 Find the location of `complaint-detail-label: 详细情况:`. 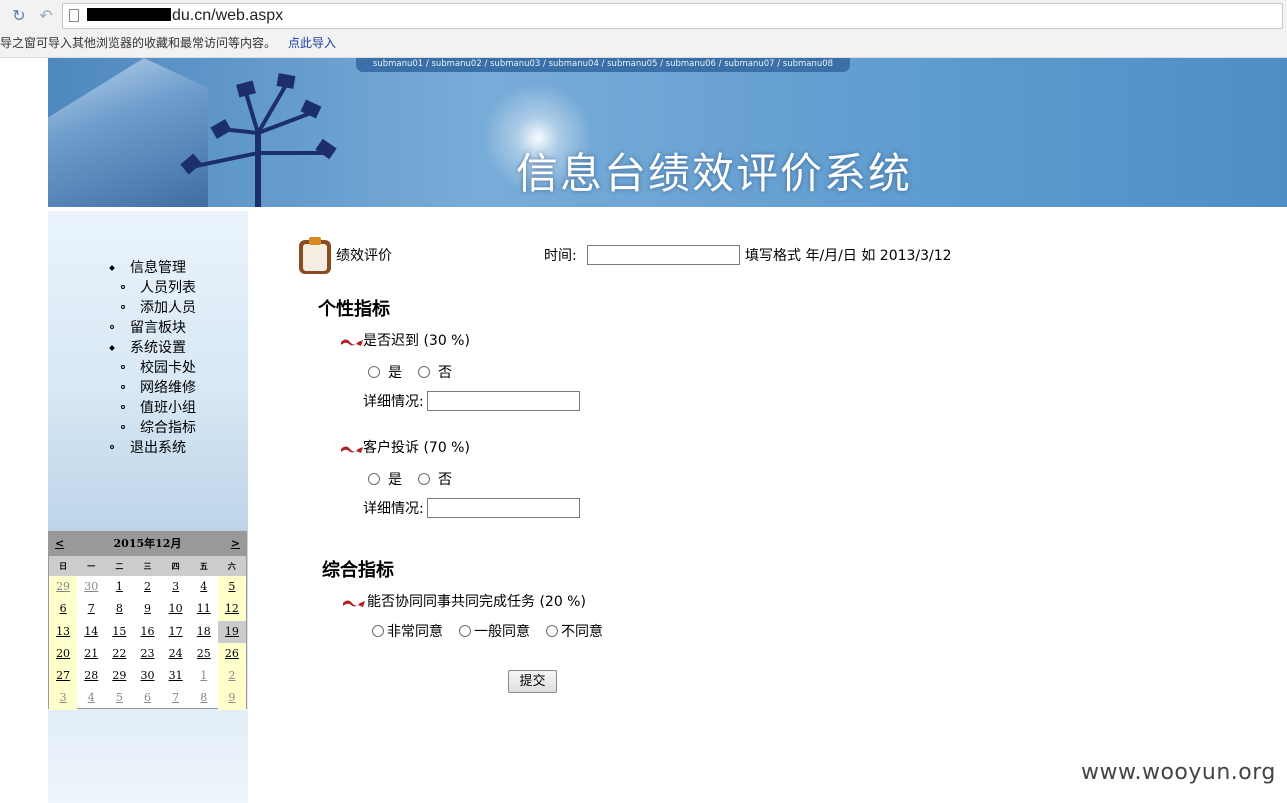

complaint-detail-label: 详细情况: is located at coordinates (393, 509).